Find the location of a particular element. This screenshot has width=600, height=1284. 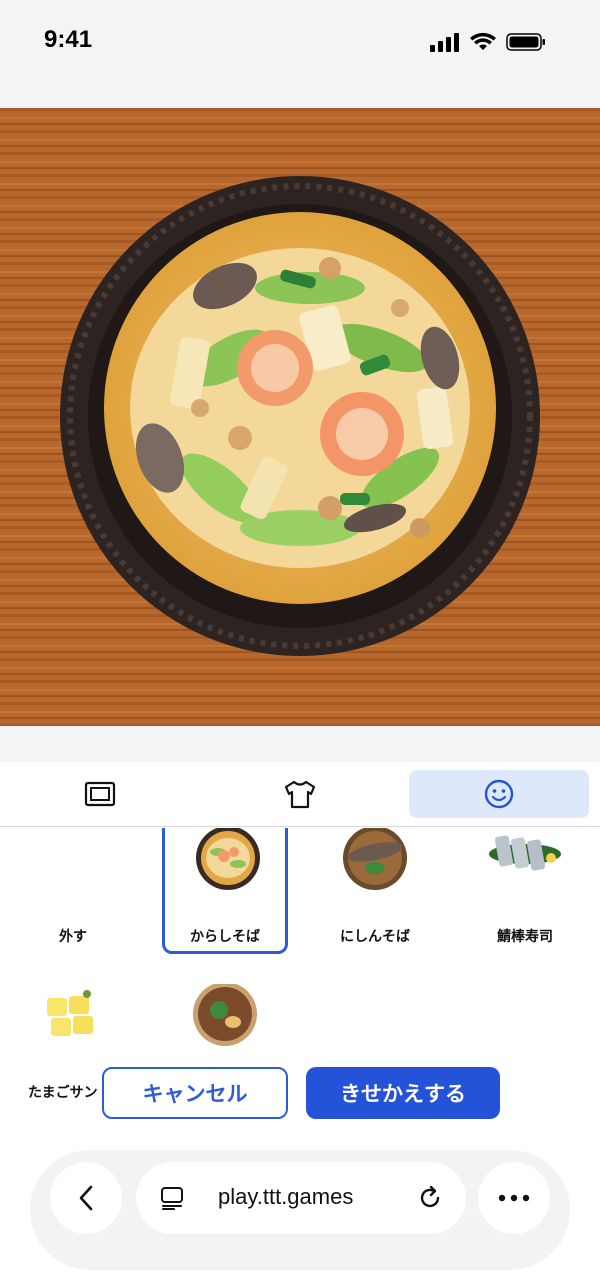

reload-icon is located at coordinates (430, 1198).